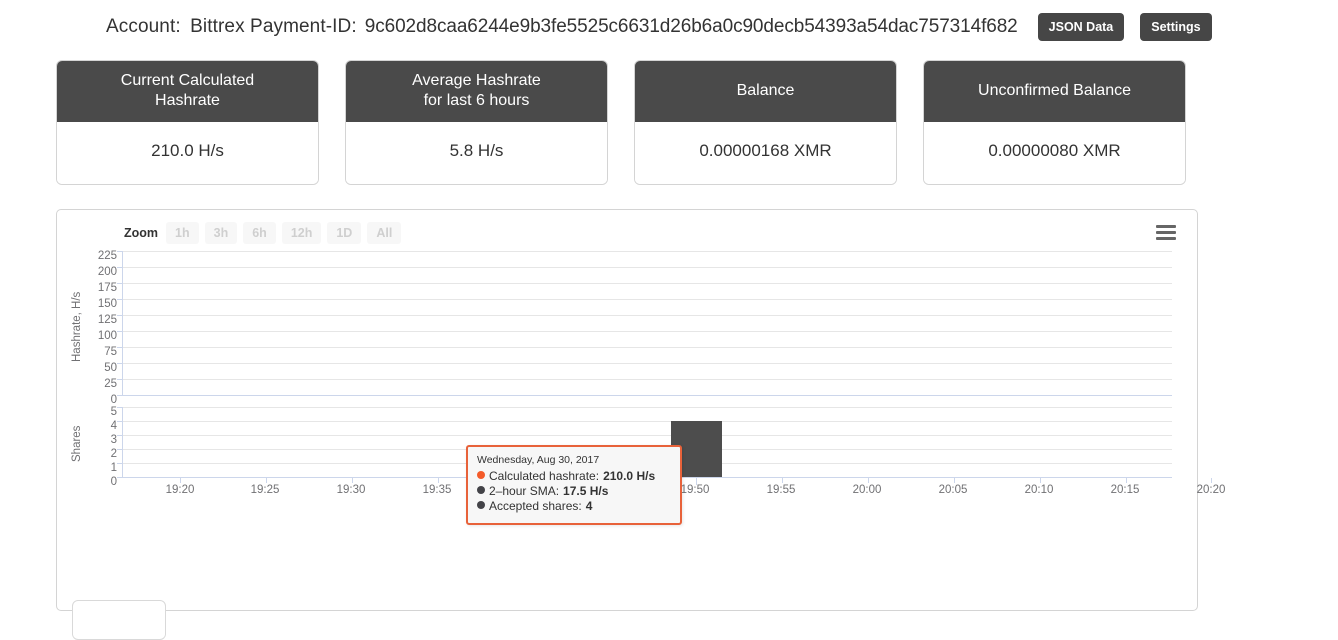 This screenshot has height=640, width=1338. What do you see at coordinates (113, 426) in the screenshot?
I see `y-tick-label: 4` at bounding box center [113, 426].